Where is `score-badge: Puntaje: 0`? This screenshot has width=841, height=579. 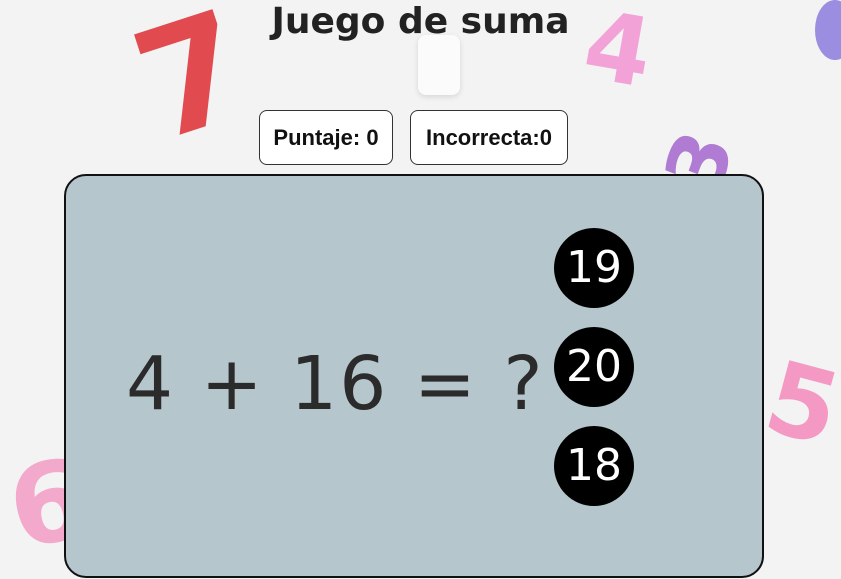 score-badge: Puntaje: 0 is located at coordinates (326, 137).